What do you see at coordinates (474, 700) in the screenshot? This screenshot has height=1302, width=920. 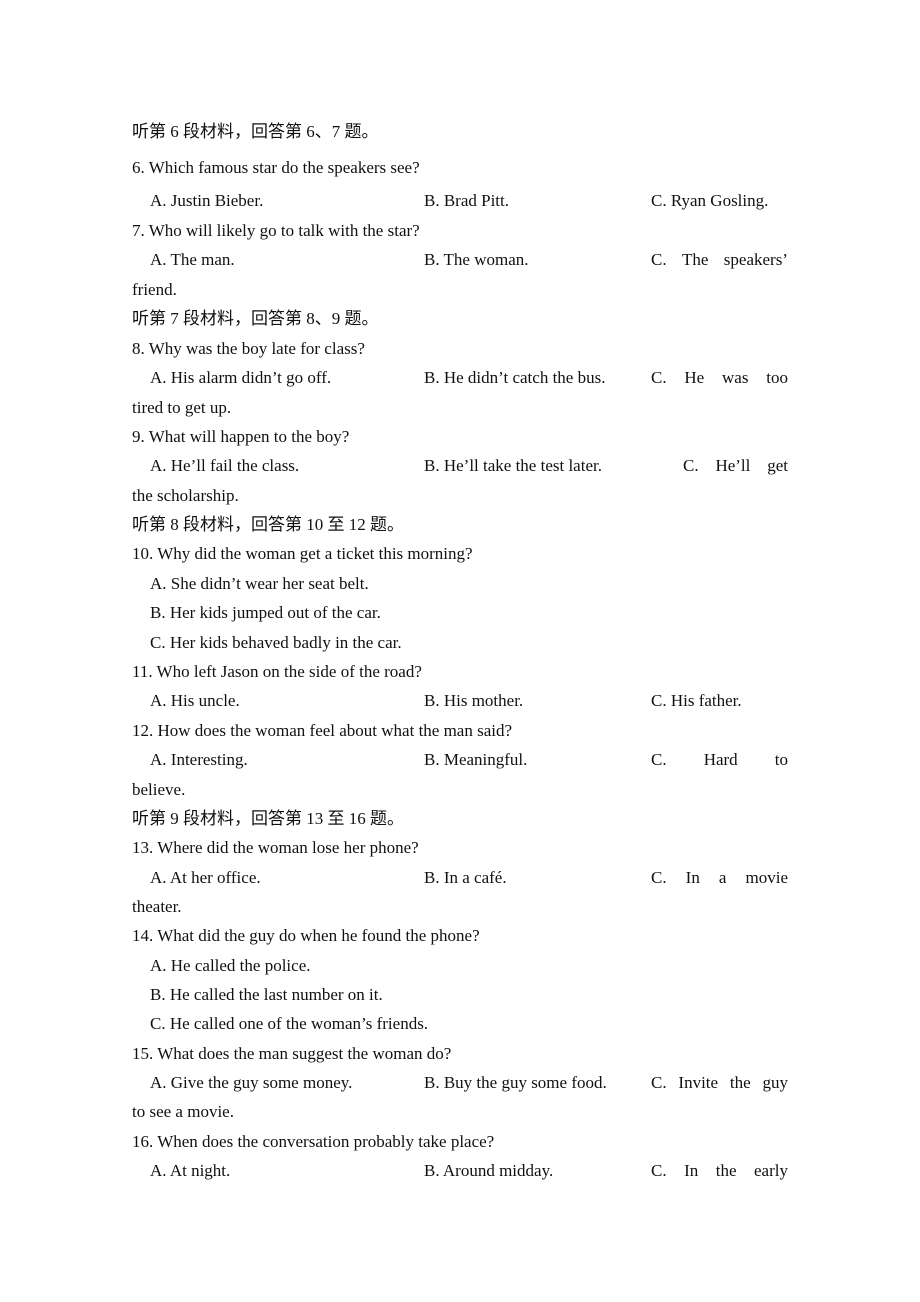 I see `option-b: B. His mother.` at bounding box center [474, 700].